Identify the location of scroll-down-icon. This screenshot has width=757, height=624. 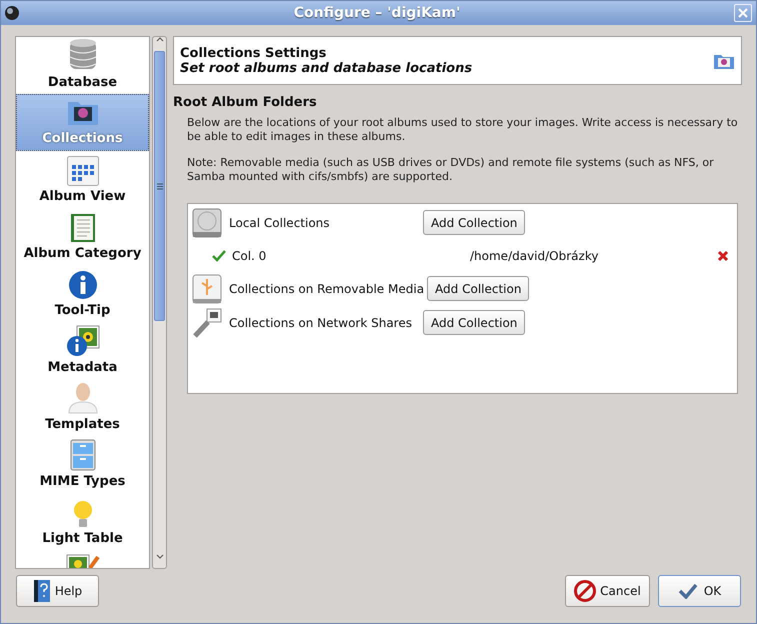
(160, 556).